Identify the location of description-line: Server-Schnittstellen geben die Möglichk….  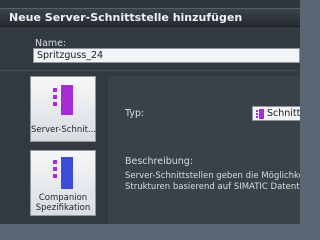
(212, 176).